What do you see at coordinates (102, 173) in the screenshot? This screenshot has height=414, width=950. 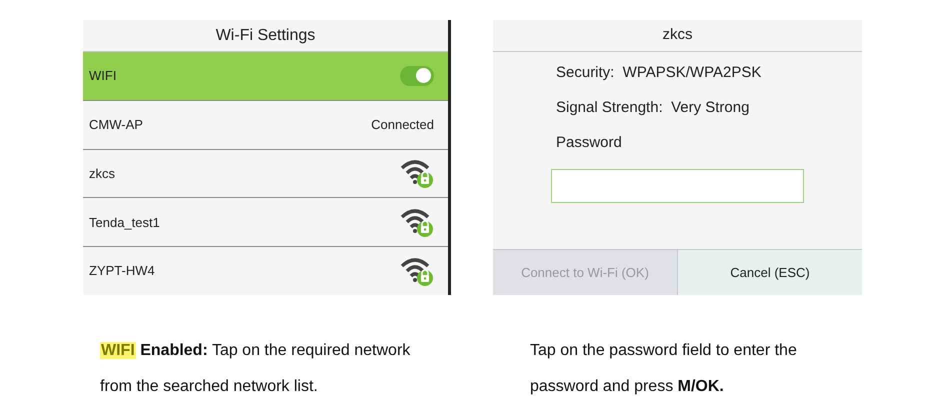 I see `network-name: zkcs` at bounding box center [102, 173].